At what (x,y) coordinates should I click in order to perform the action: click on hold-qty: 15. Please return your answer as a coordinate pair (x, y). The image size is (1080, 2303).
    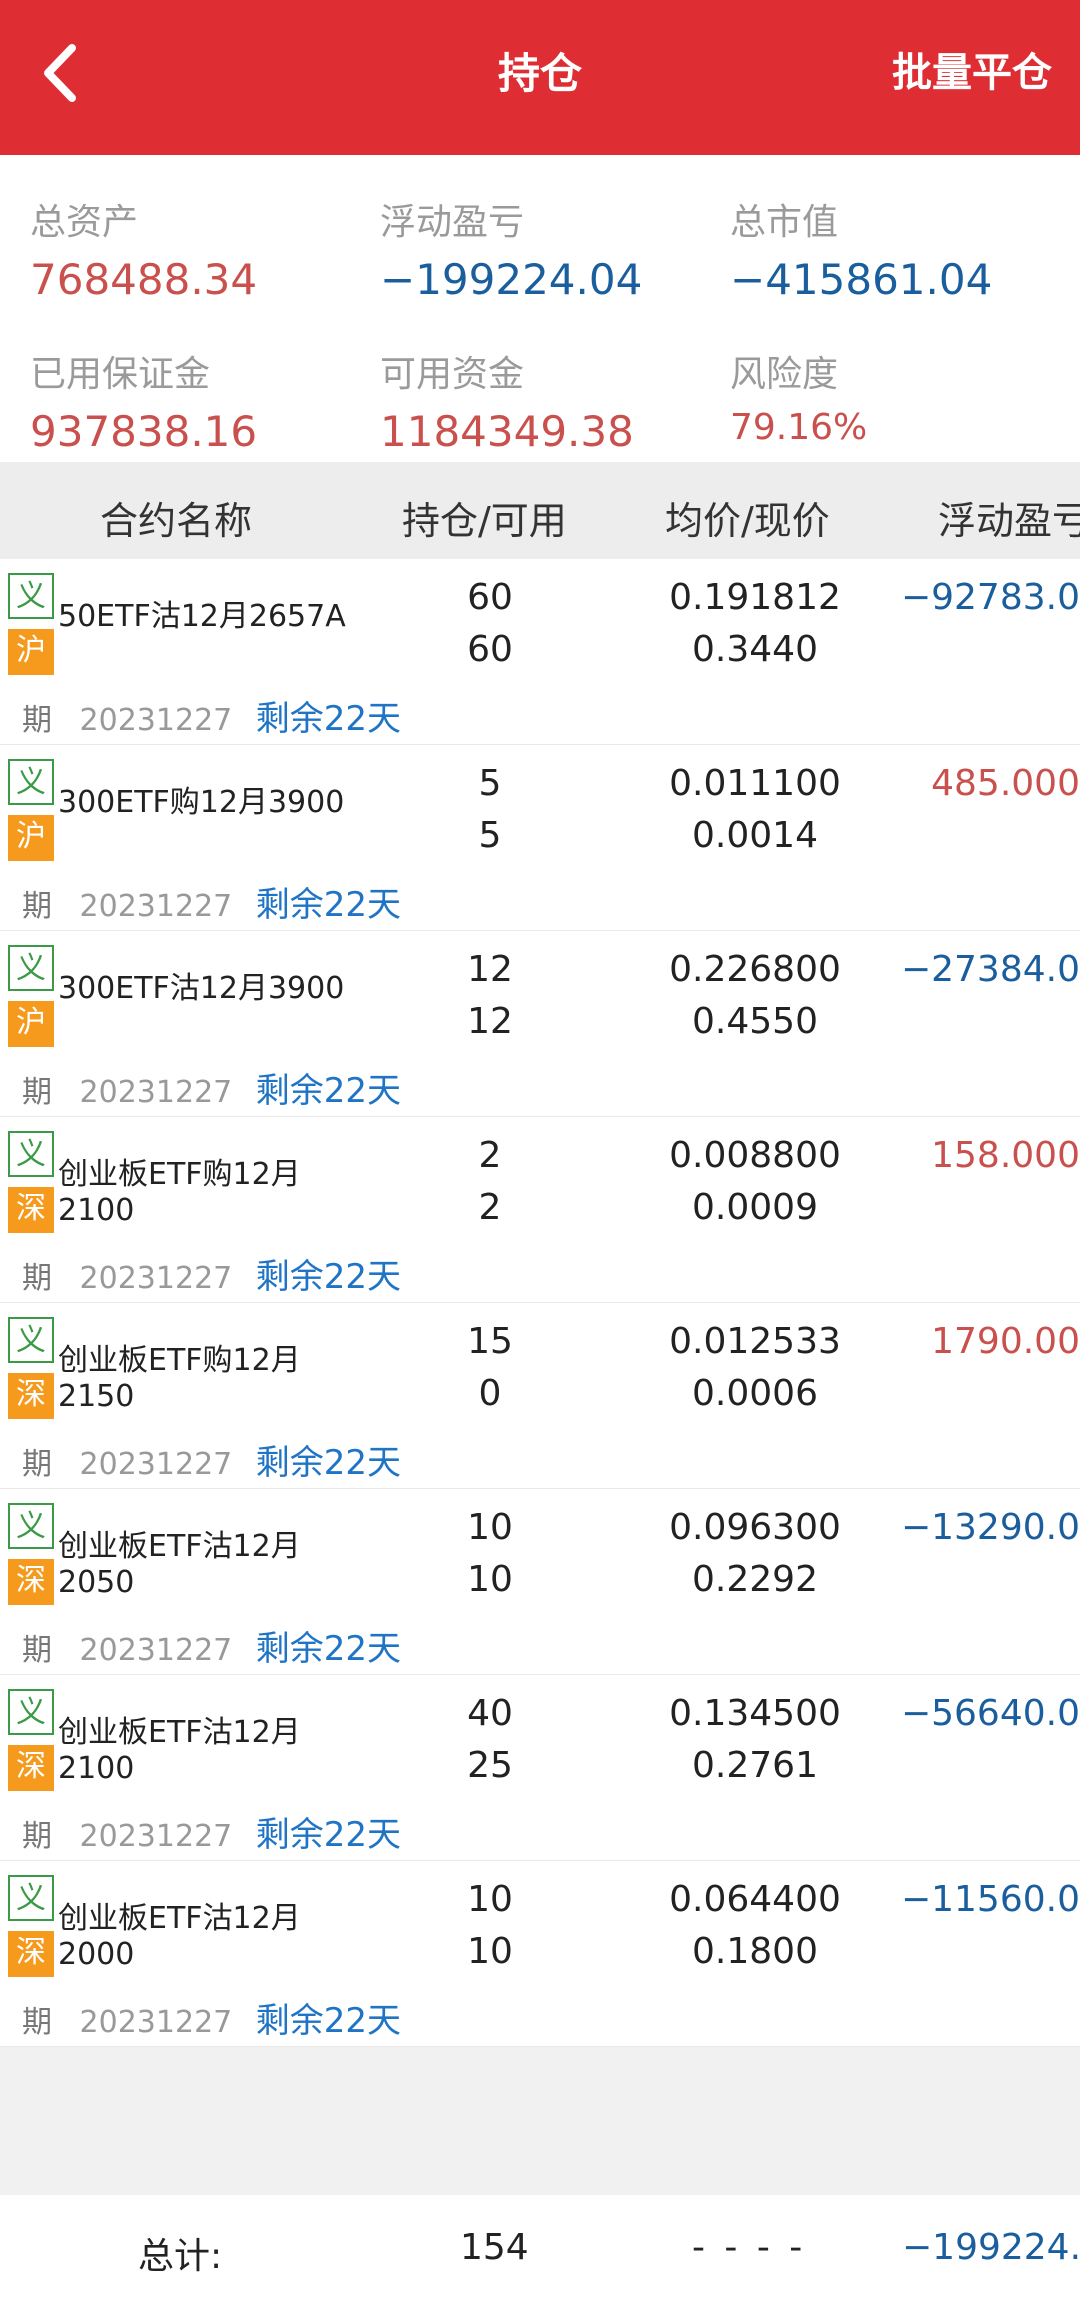
    Looking at the image, I should click on (490, 1341).